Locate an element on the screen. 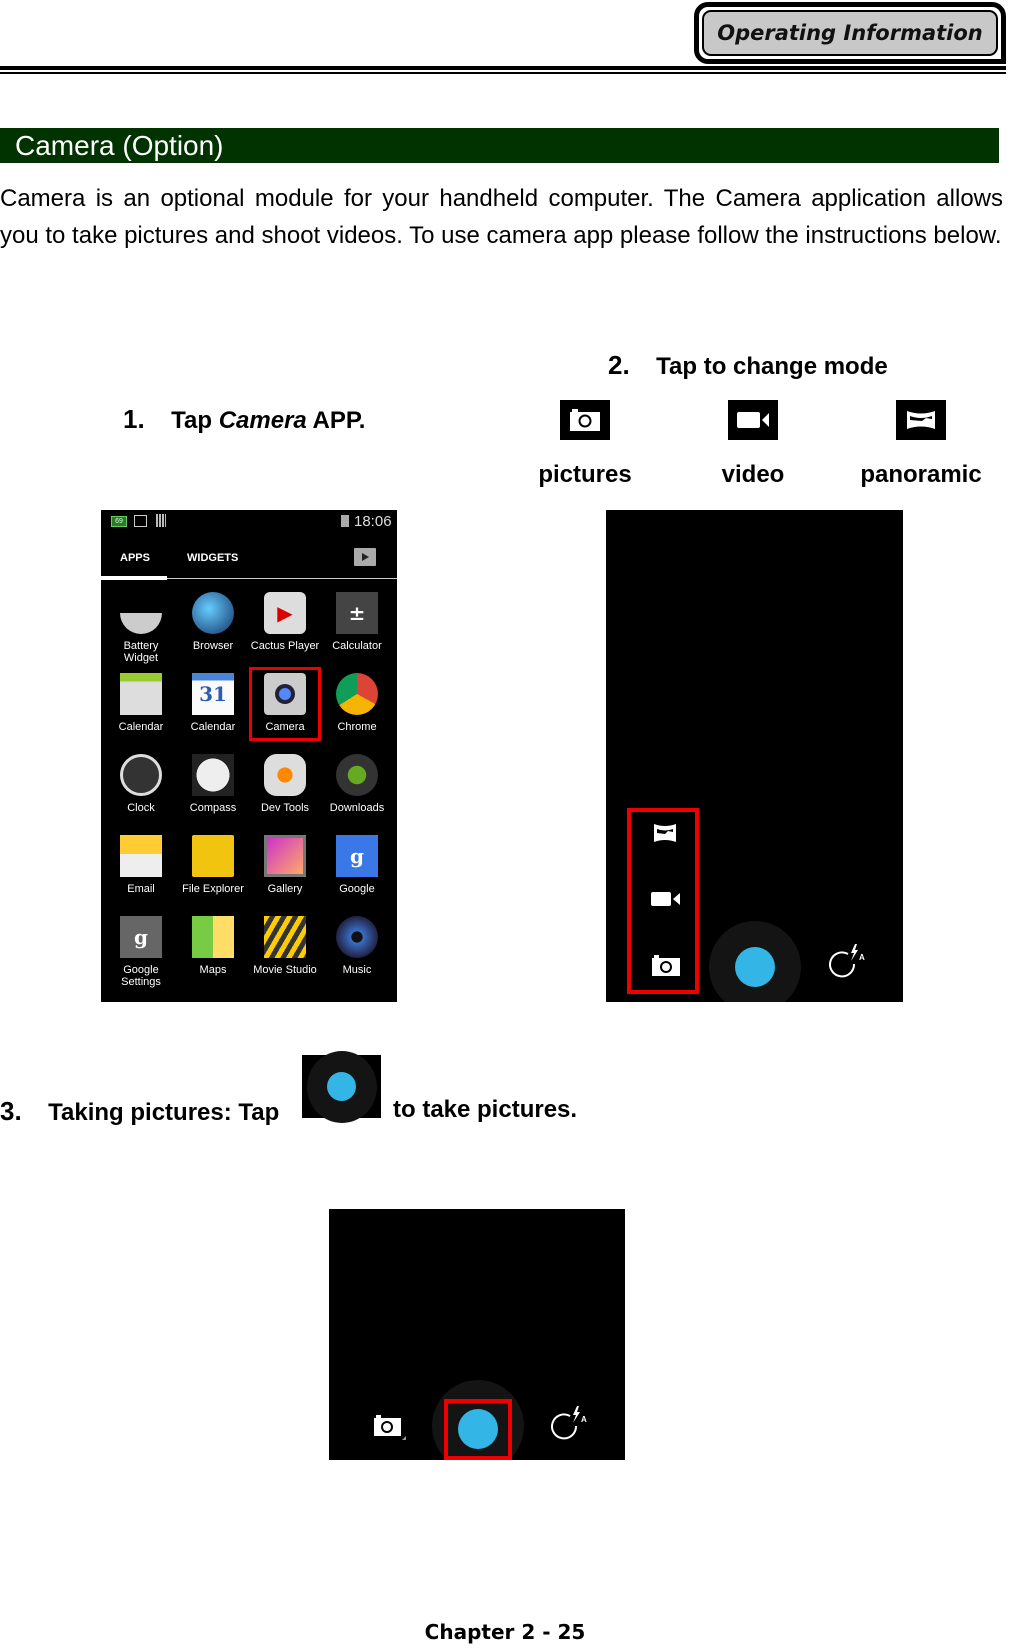 This screenshot has width=1010, height=1651. camera-app-highlight is located at coordinates (285, 704).